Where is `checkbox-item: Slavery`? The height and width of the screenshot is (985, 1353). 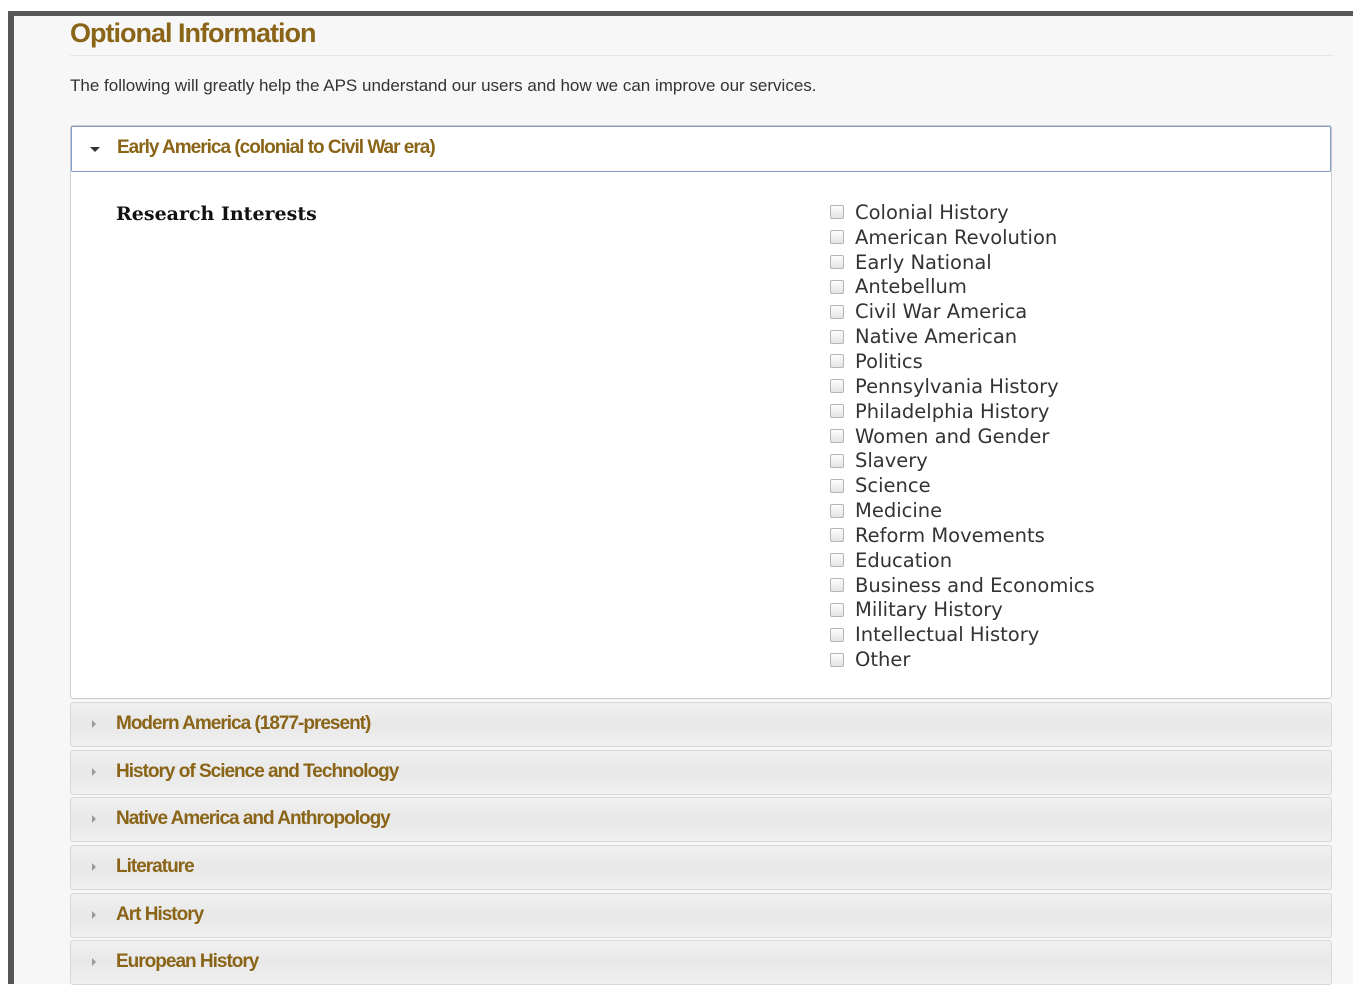
checkbox-item: Slavery is located at coordinates (962, 460).